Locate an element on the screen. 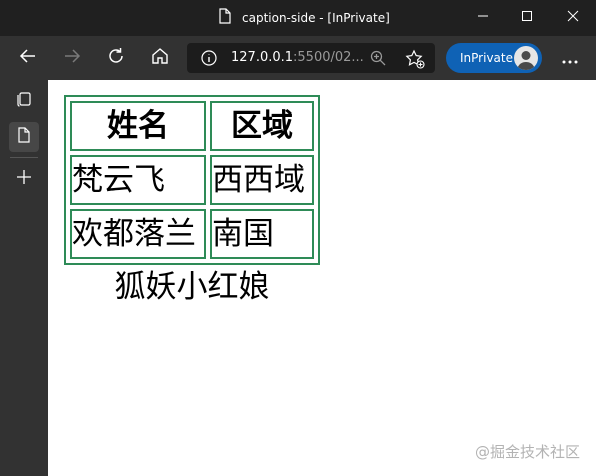 The height and width of the screenshot is (476, 596). arrow-left-icon is located at coordinates (28, 58).